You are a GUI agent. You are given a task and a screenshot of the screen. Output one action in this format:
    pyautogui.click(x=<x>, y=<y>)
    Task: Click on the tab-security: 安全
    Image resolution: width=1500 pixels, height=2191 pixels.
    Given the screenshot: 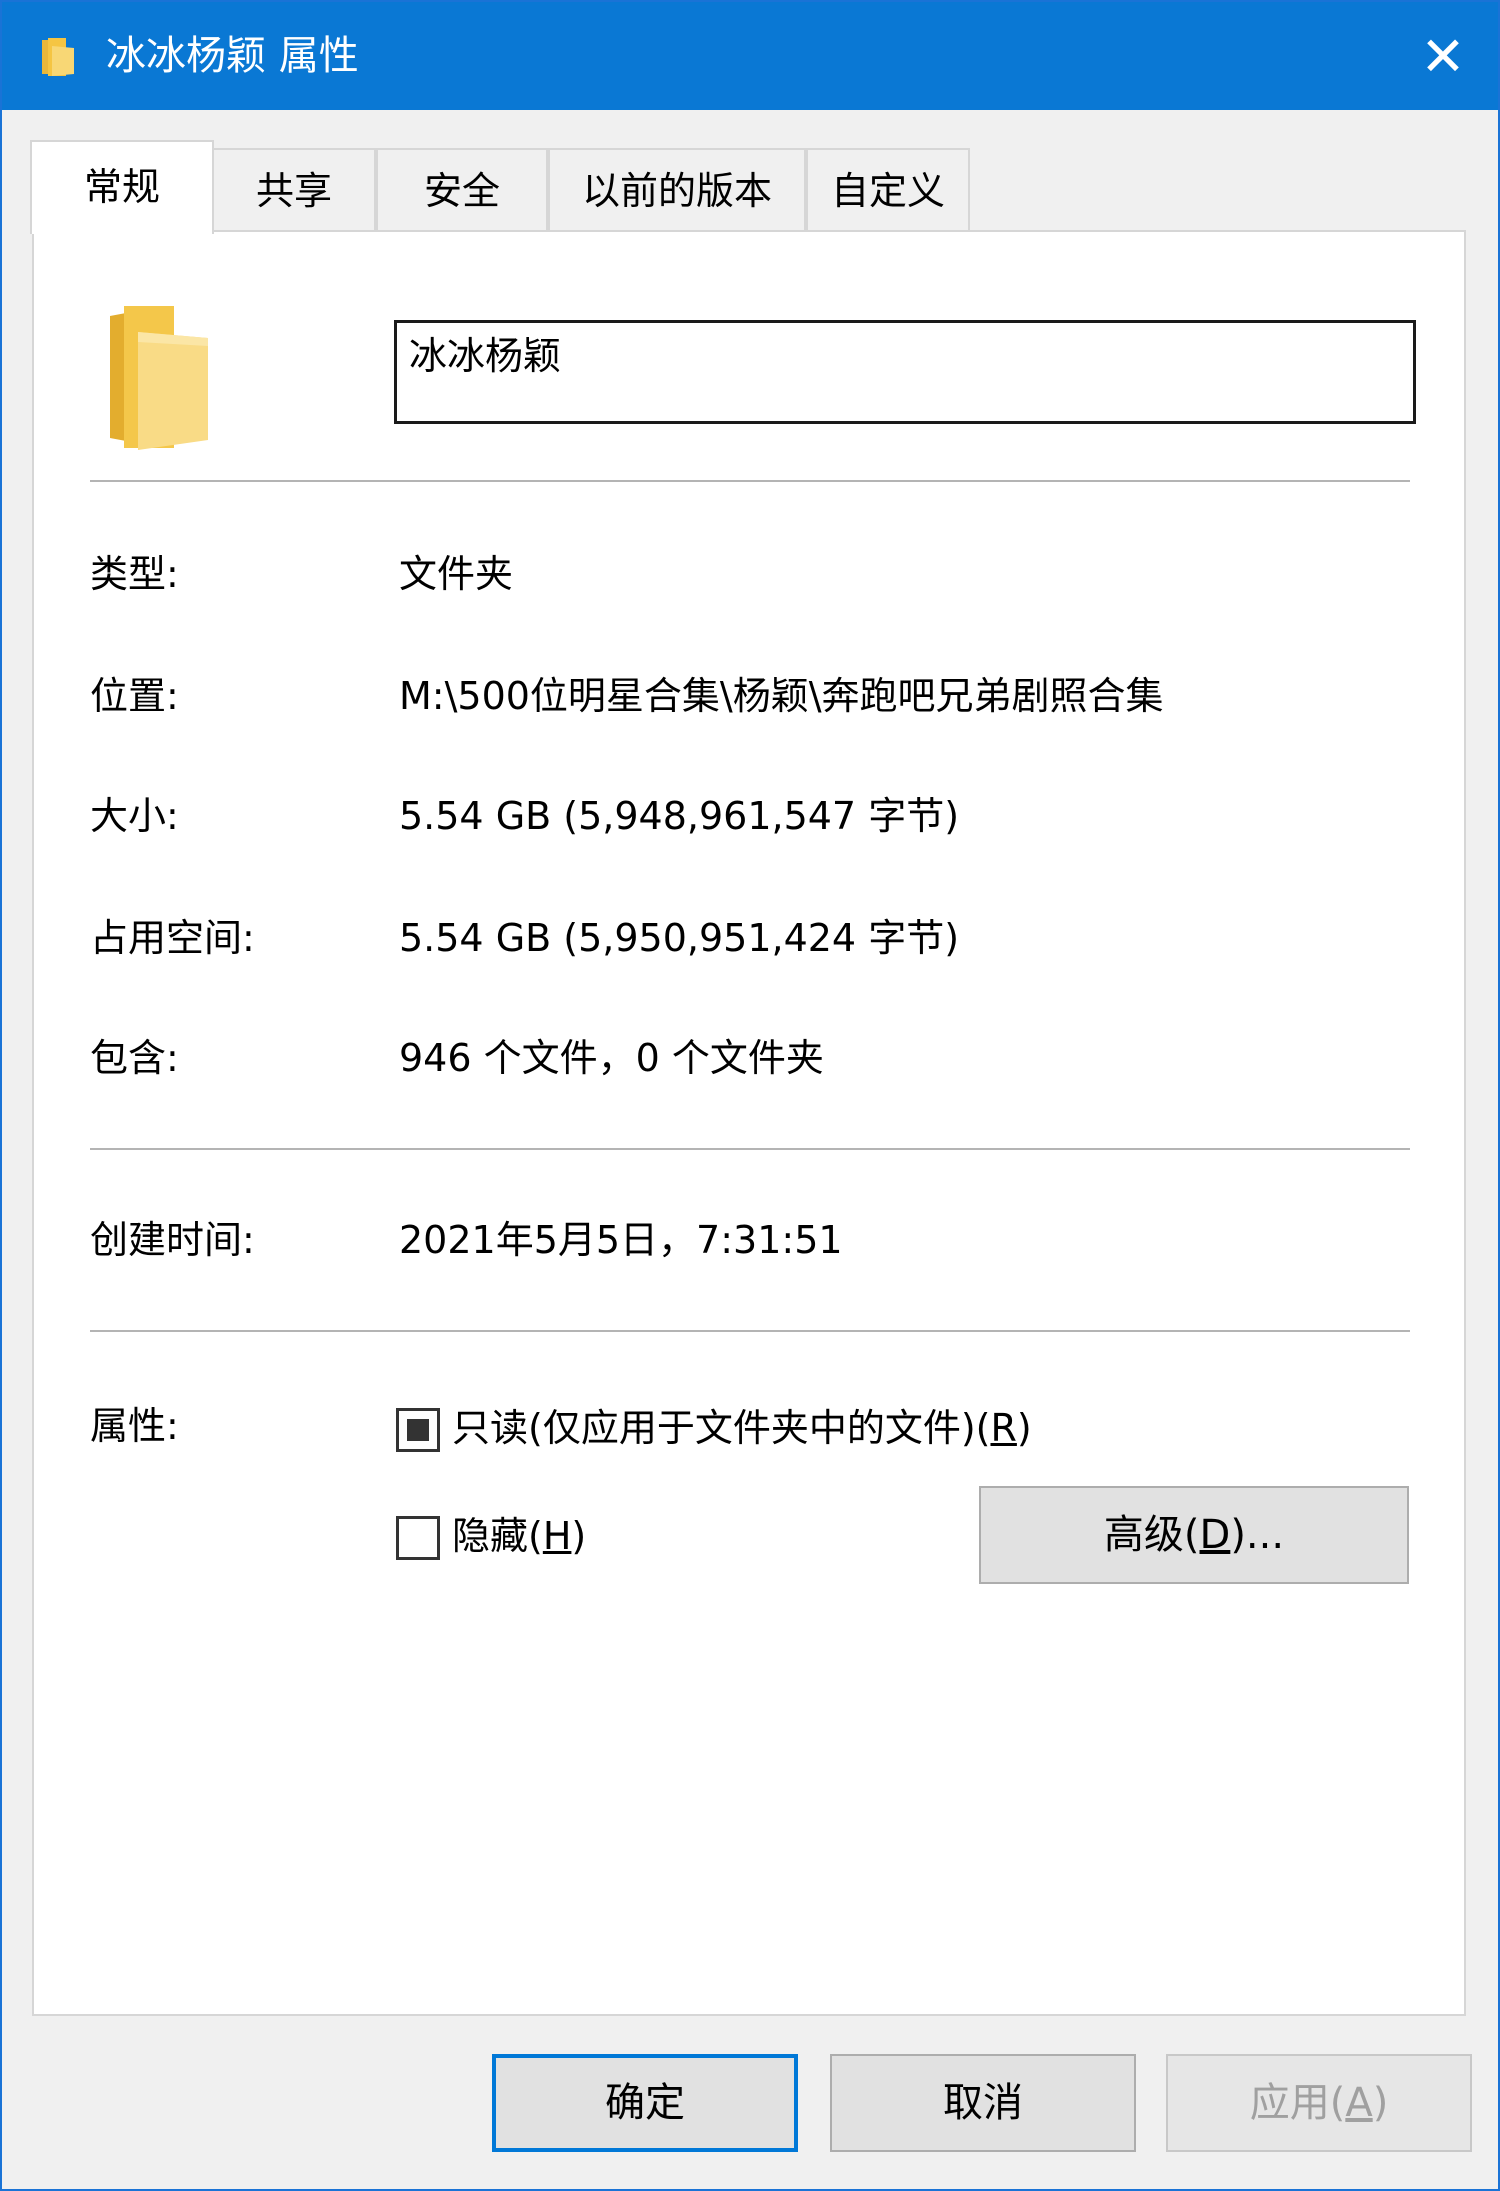 What is the action you would take?
    pyautogui.click(x=462, y=189)
    